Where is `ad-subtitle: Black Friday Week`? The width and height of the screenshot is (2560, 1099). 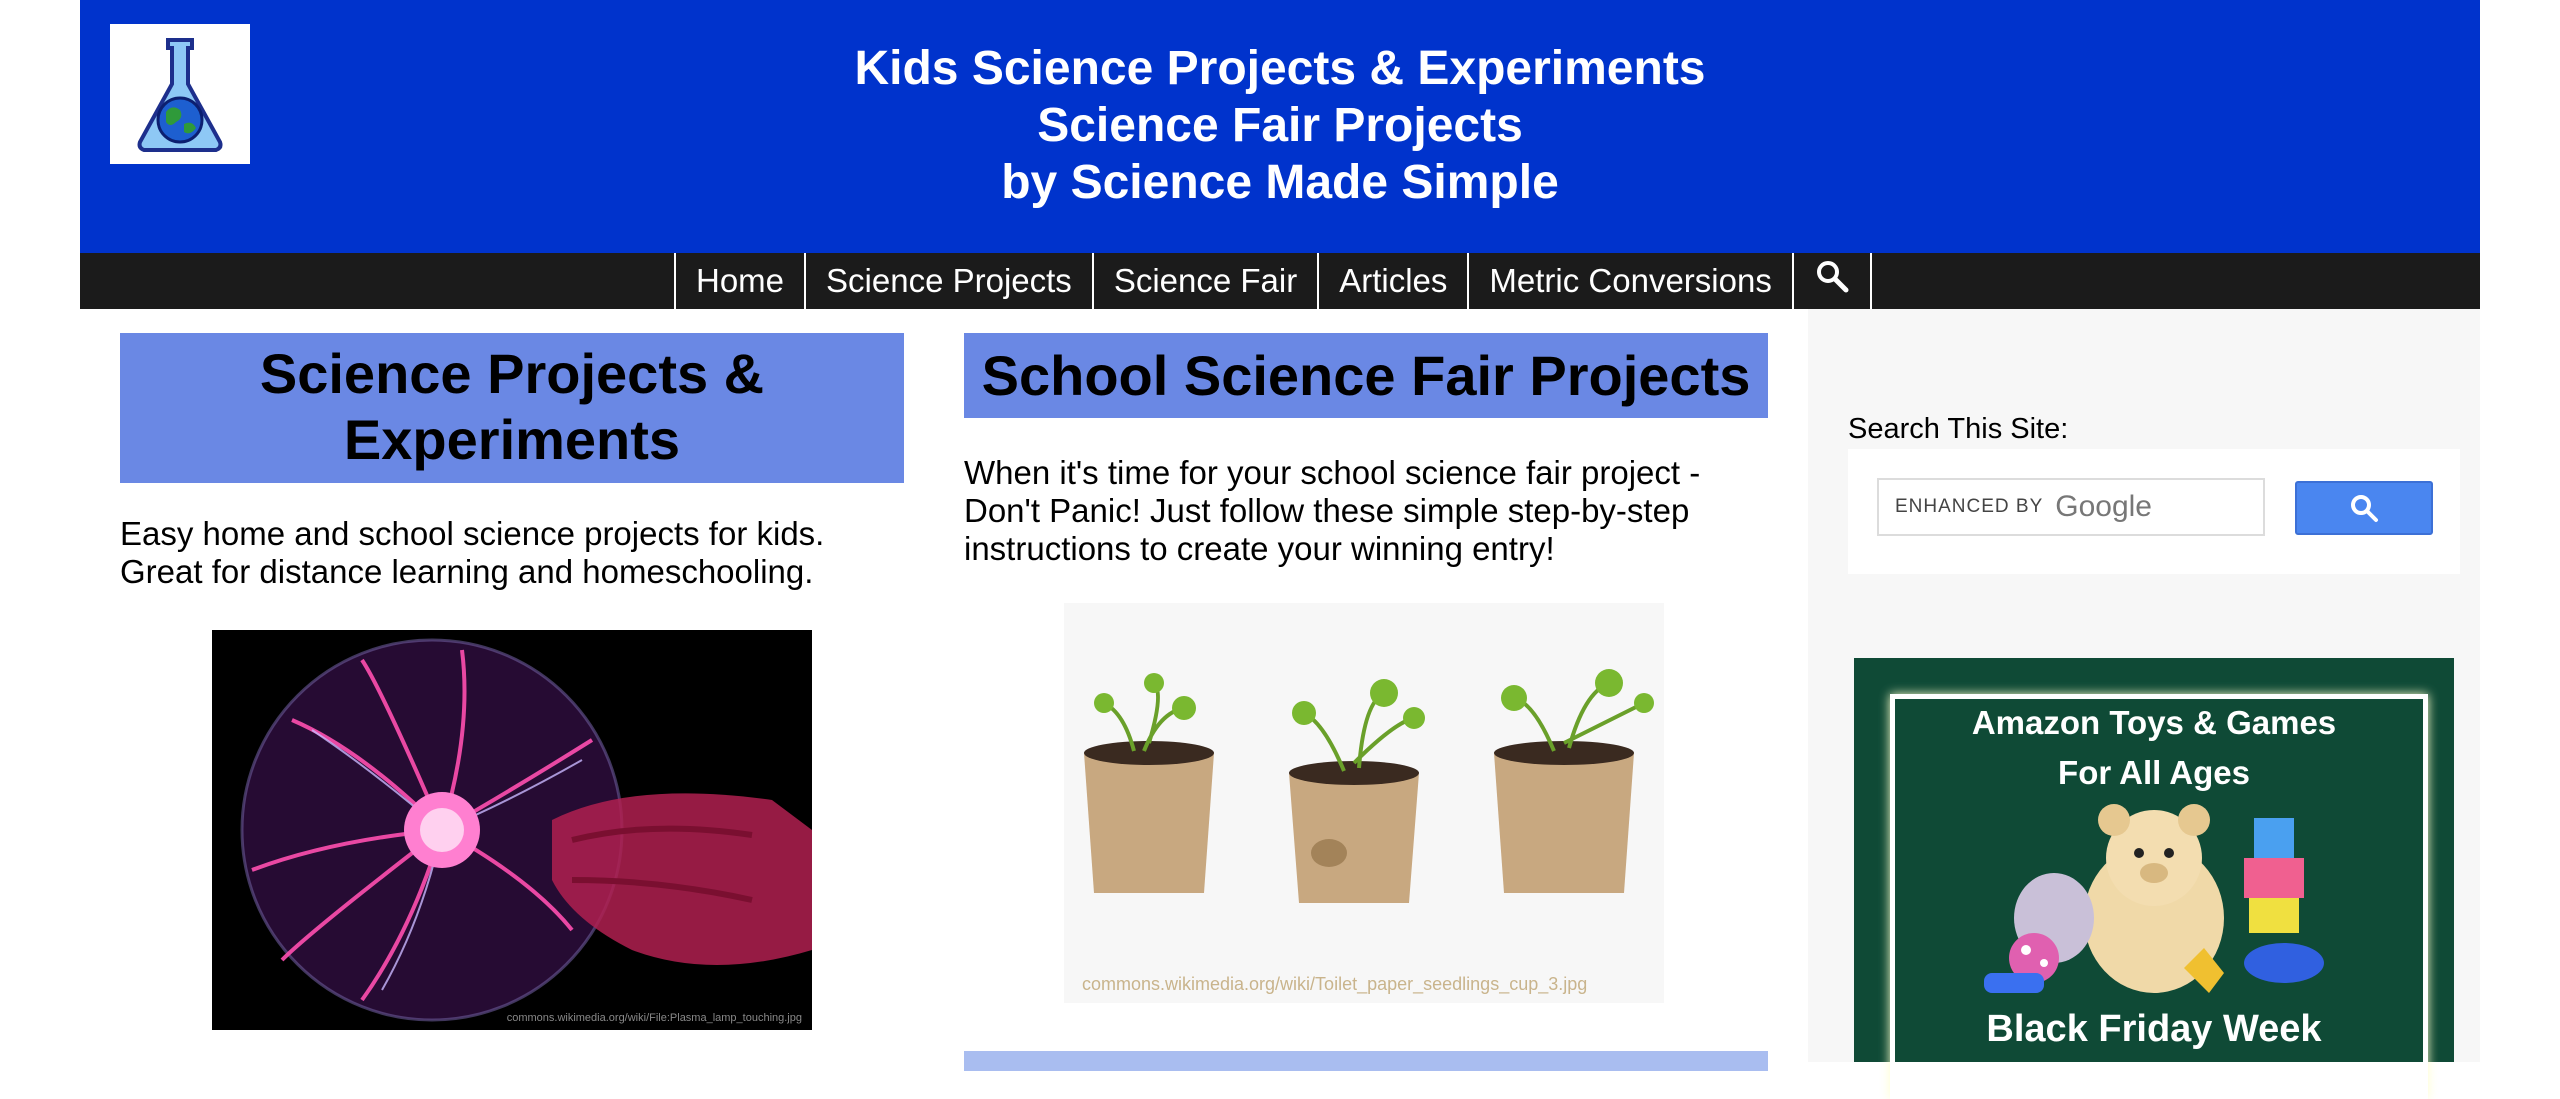 ad-subtitle: Black Friday Week is located at coordinates (2154, 1029).